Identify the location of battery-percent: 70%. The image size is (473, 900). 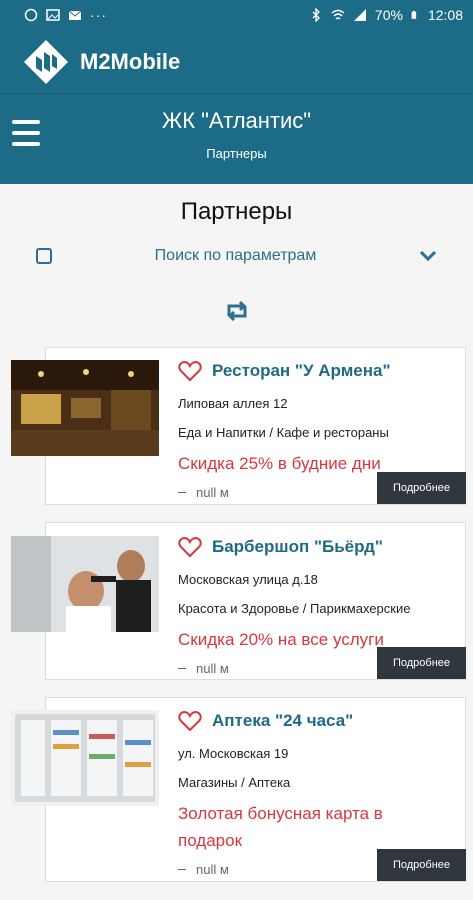
(388, 15).